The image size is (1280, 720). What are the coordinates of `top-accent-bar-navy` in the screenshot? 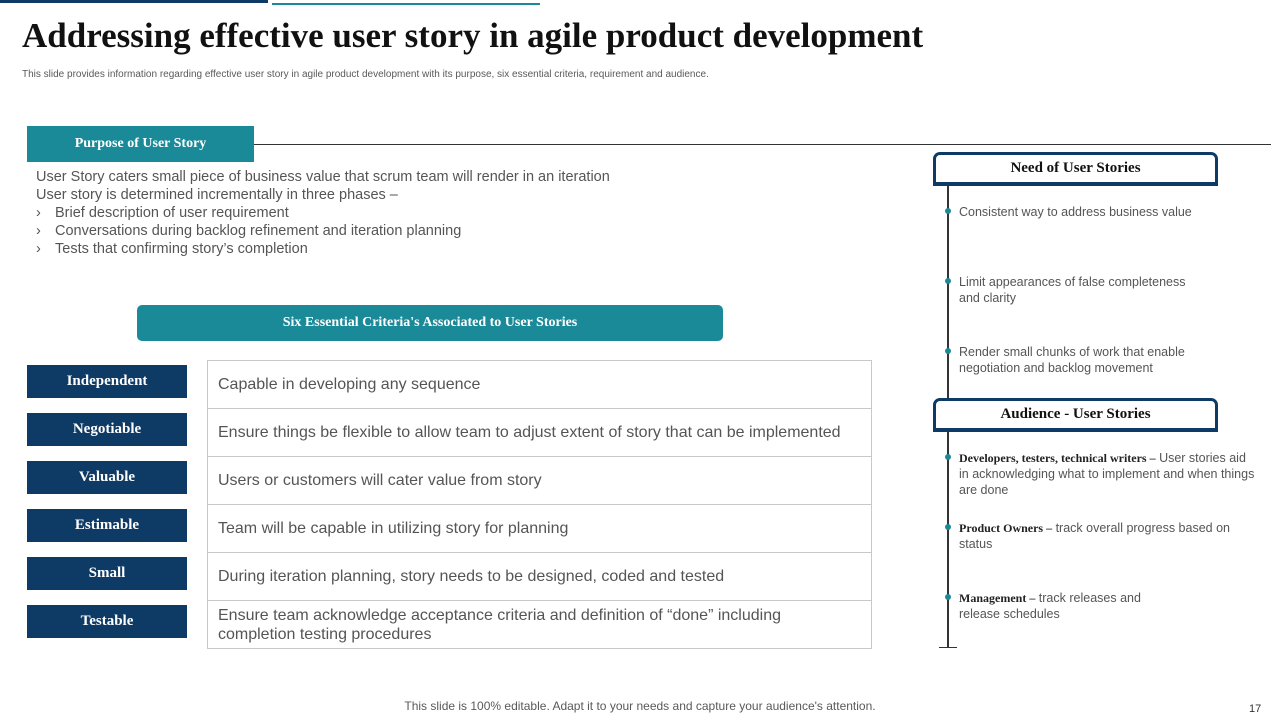 It's located at (134, 1).